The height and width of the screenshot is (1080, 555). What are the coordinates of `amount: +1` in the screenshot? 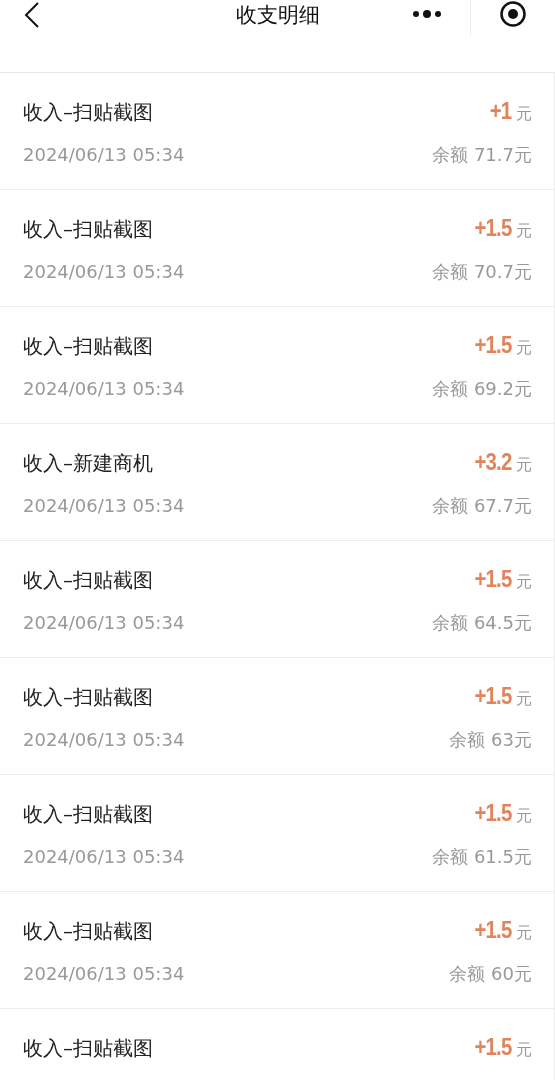 It's located at (500, 111).